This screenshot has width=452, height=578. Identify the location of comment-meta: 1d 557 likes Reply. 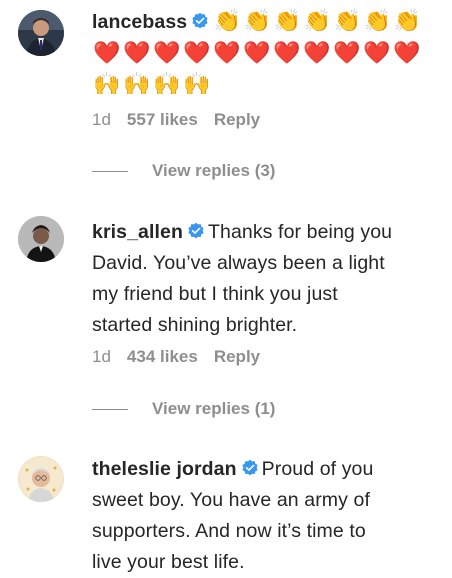
(176, 120).